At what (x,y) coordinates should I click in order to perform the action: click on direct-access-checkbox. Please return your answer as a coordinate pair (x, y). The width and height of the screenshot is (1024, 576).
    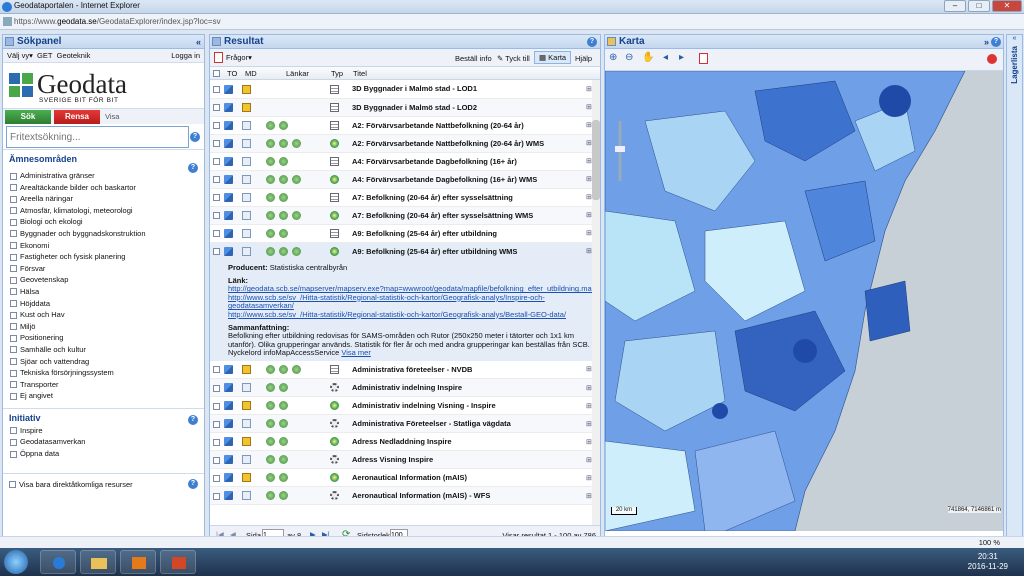
    Looking at the image, I should click on (12, 485).